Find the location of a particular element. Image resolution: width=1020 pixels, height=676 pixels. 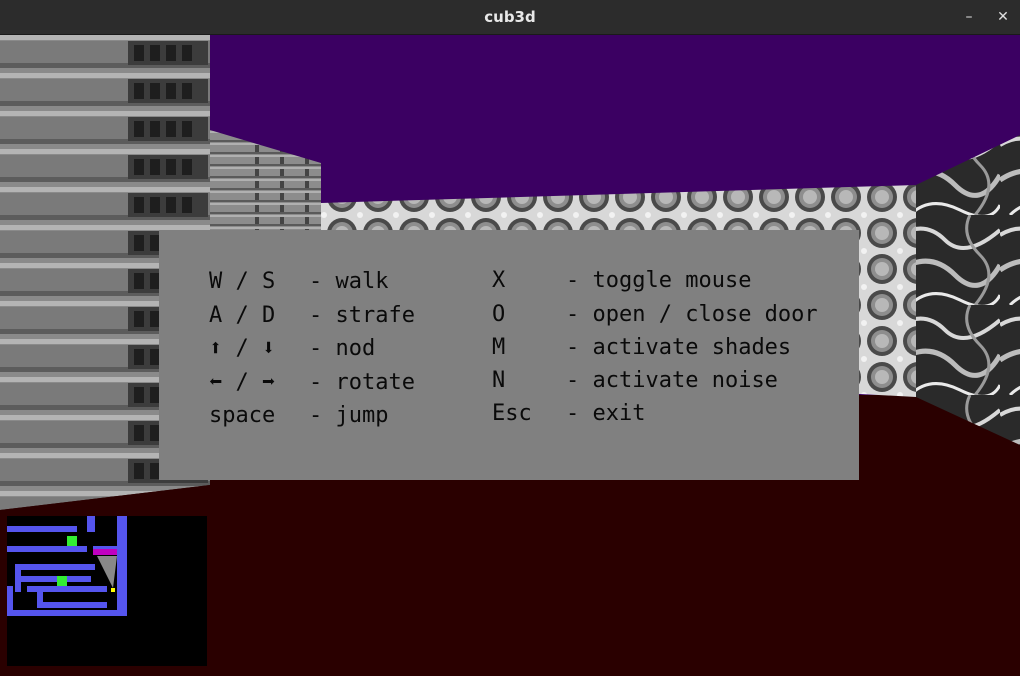

help-action-nod: - nod is located at coordinates (342, 349).